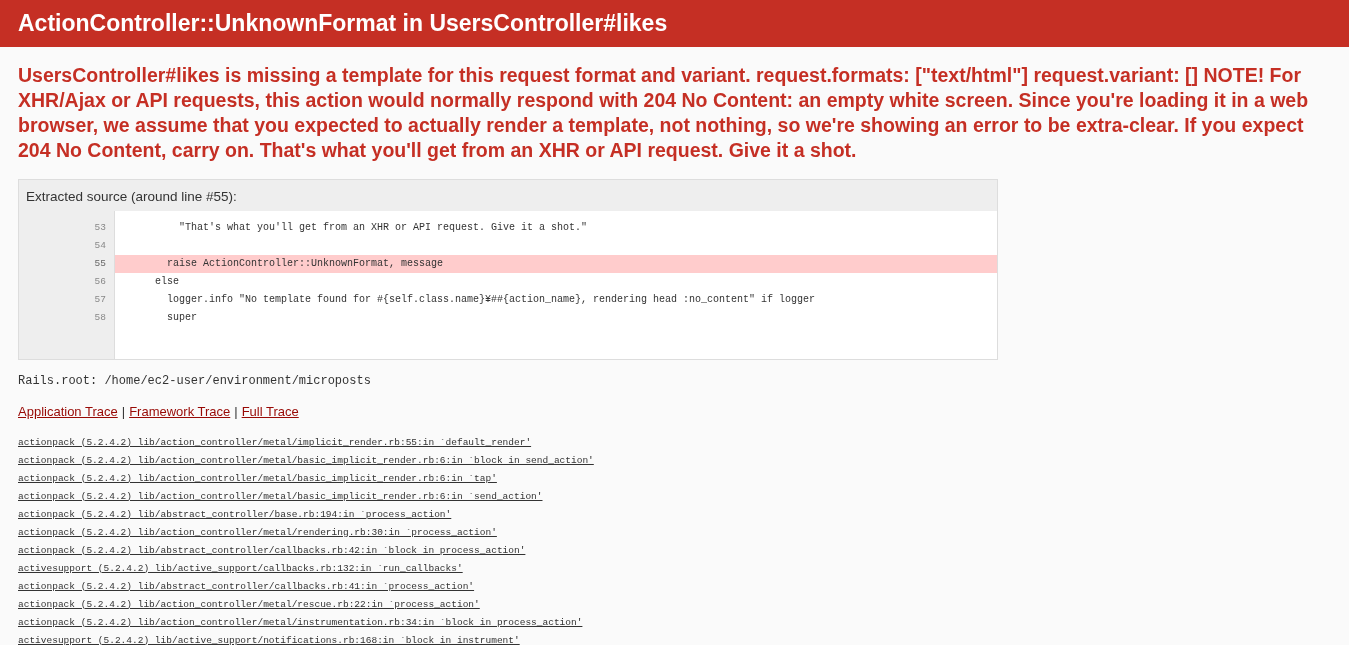 This screenshot has width=1349, height=645. Describe the element at coordinates (182, 318) in the screenshot. I see `code-line: super` at that location.